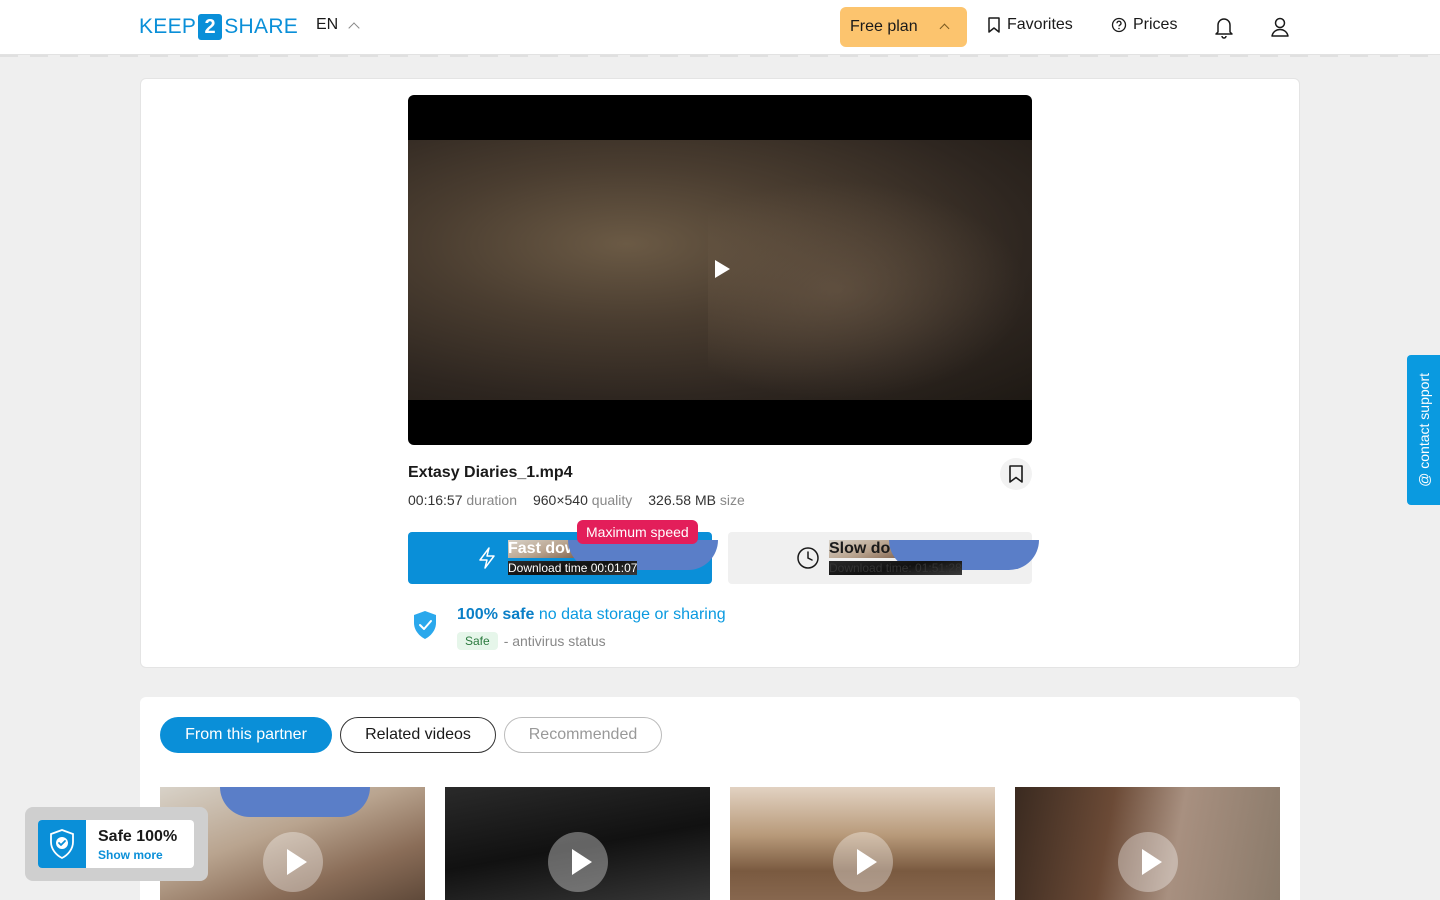  Describe the element at coordinates (682, 500) in the screenshot. I see `size-value: 326.58 MB` at that location.